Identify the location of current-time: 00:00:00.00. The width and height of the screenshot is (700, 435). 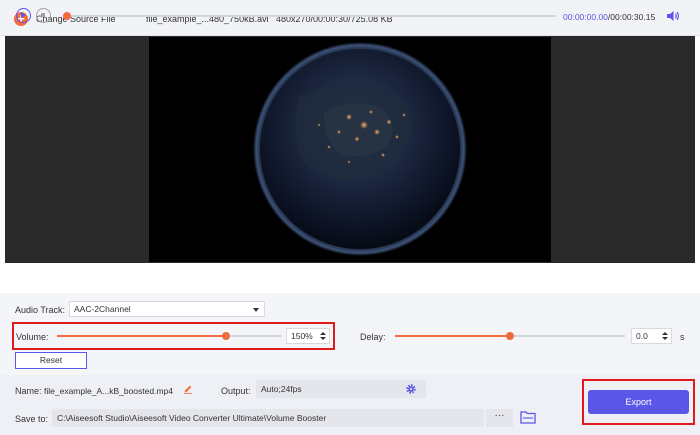
(585, 17).